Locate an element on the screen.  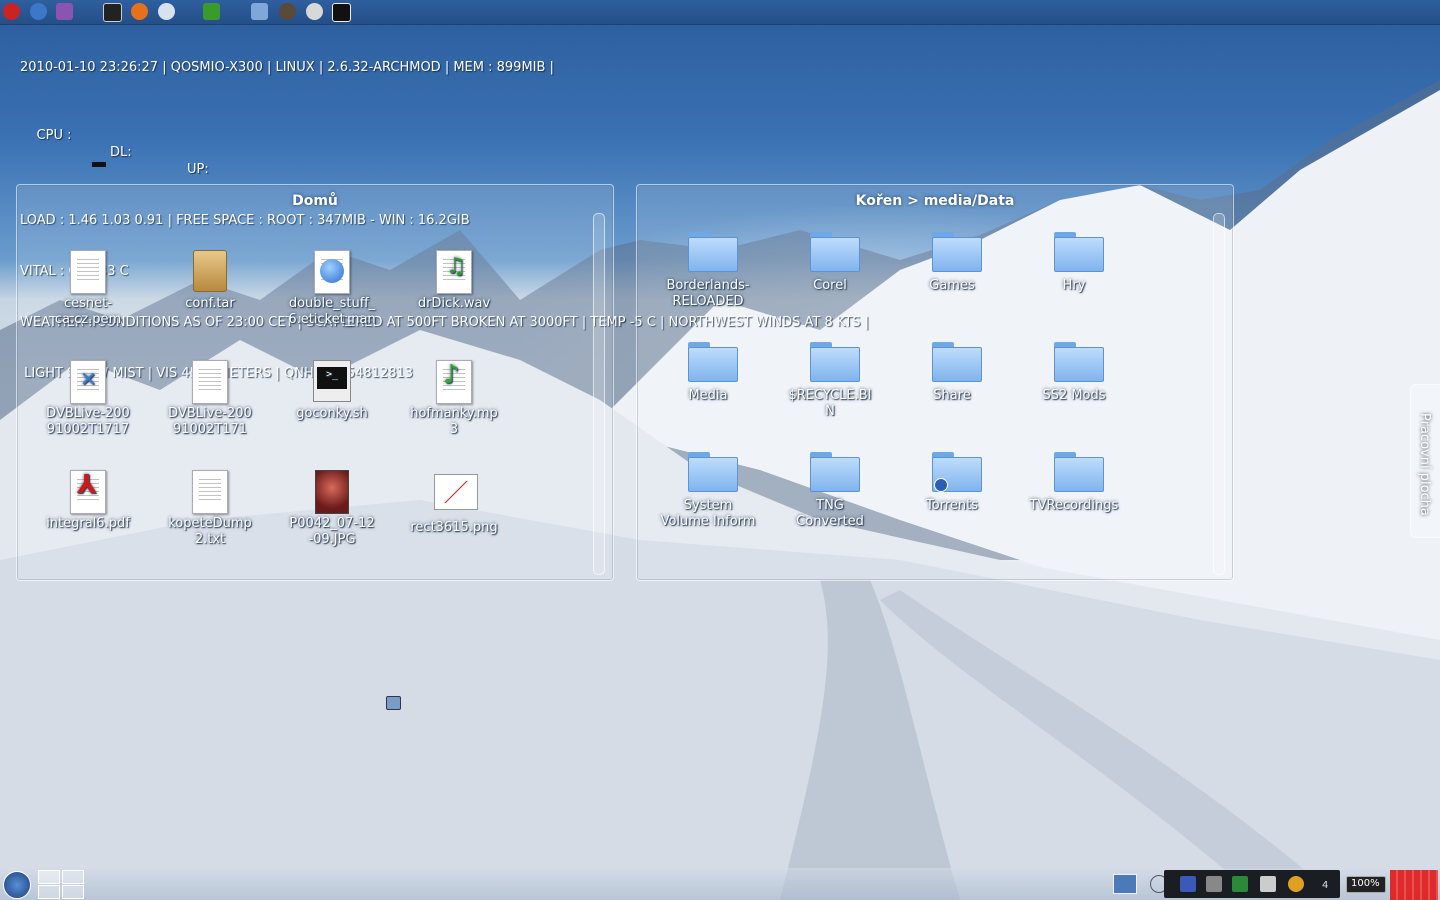
opera-icon is located at coordinates (11, 11).